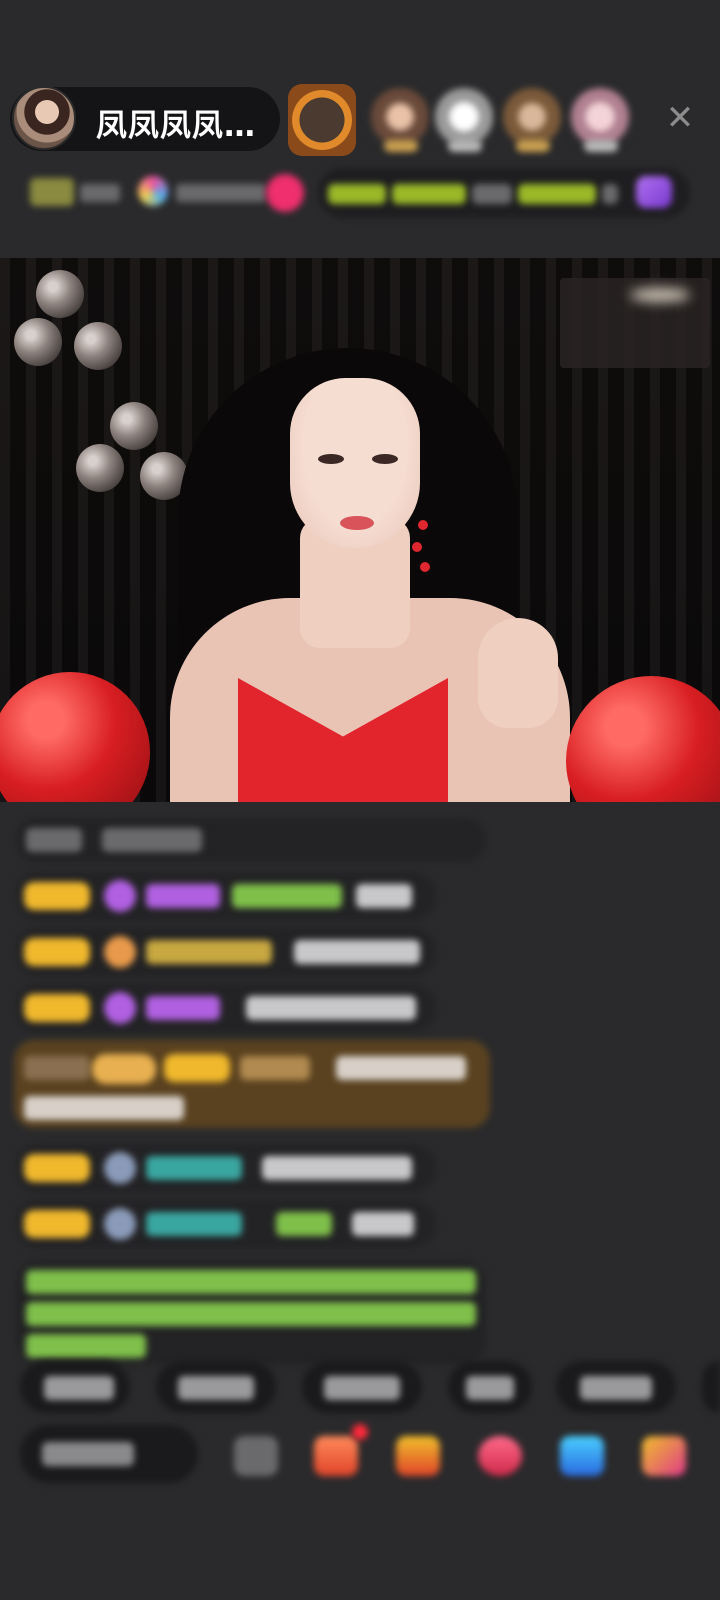  I want to click on lamp-glow, so click(660, 295).